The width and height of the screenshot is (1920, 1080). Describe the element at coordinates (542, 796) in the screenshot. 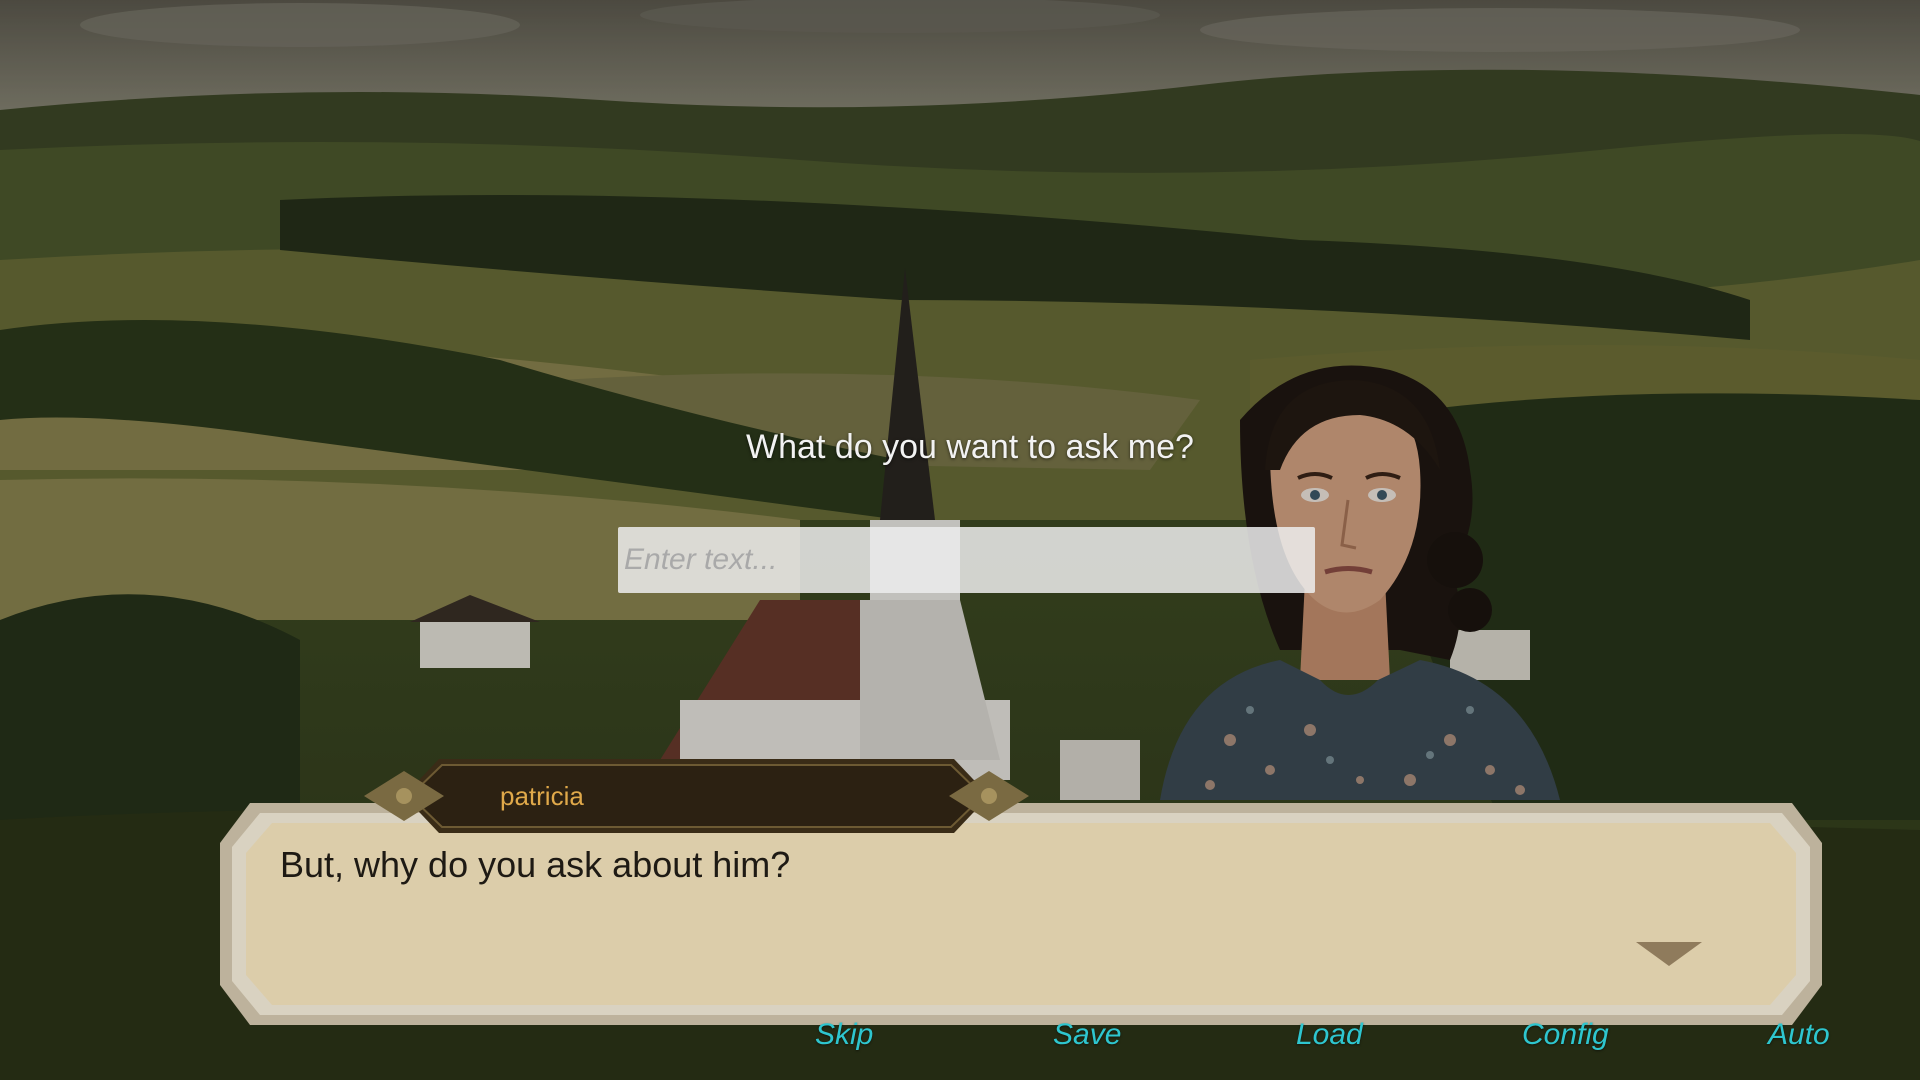

I see `speaker-name: patricia` at that location.